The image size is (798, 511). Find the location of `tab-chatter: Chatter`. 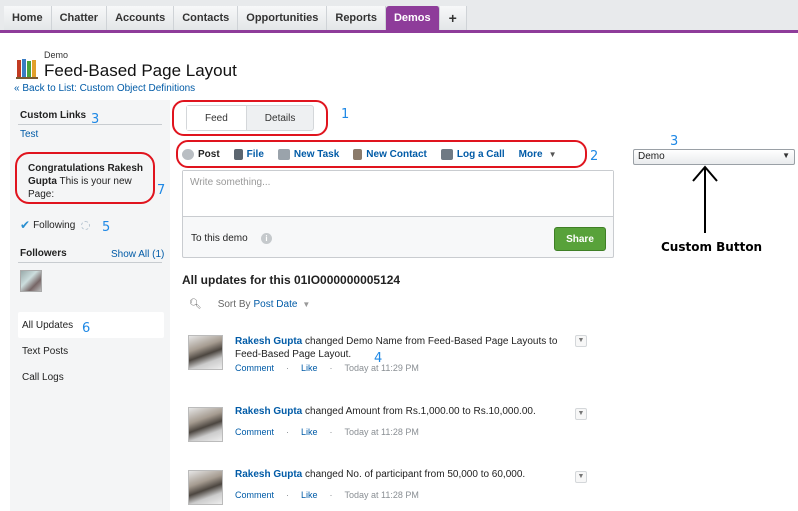

tab-chatter: Chatter is located at coordinates (79, 18).